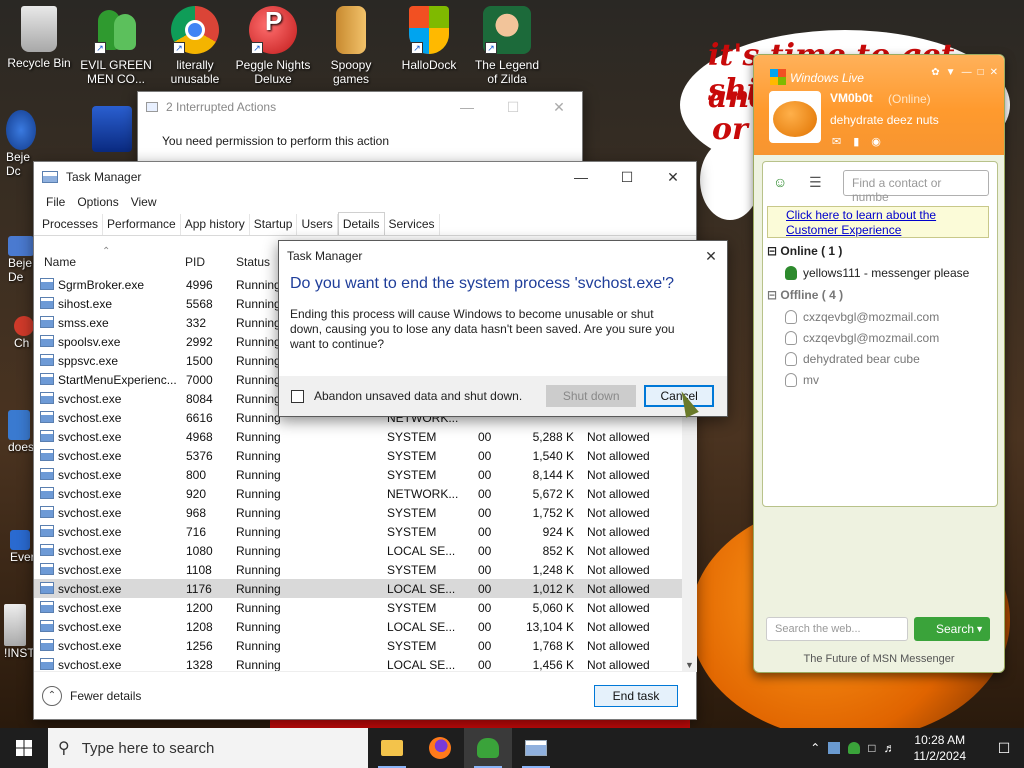 The height and width of the screenshot is (768, 1024). What do you see at coordinates (884, 120) in the screenshot?
I see `personal-message: dehydrate deez nuts` at bounding box center [884, 120].